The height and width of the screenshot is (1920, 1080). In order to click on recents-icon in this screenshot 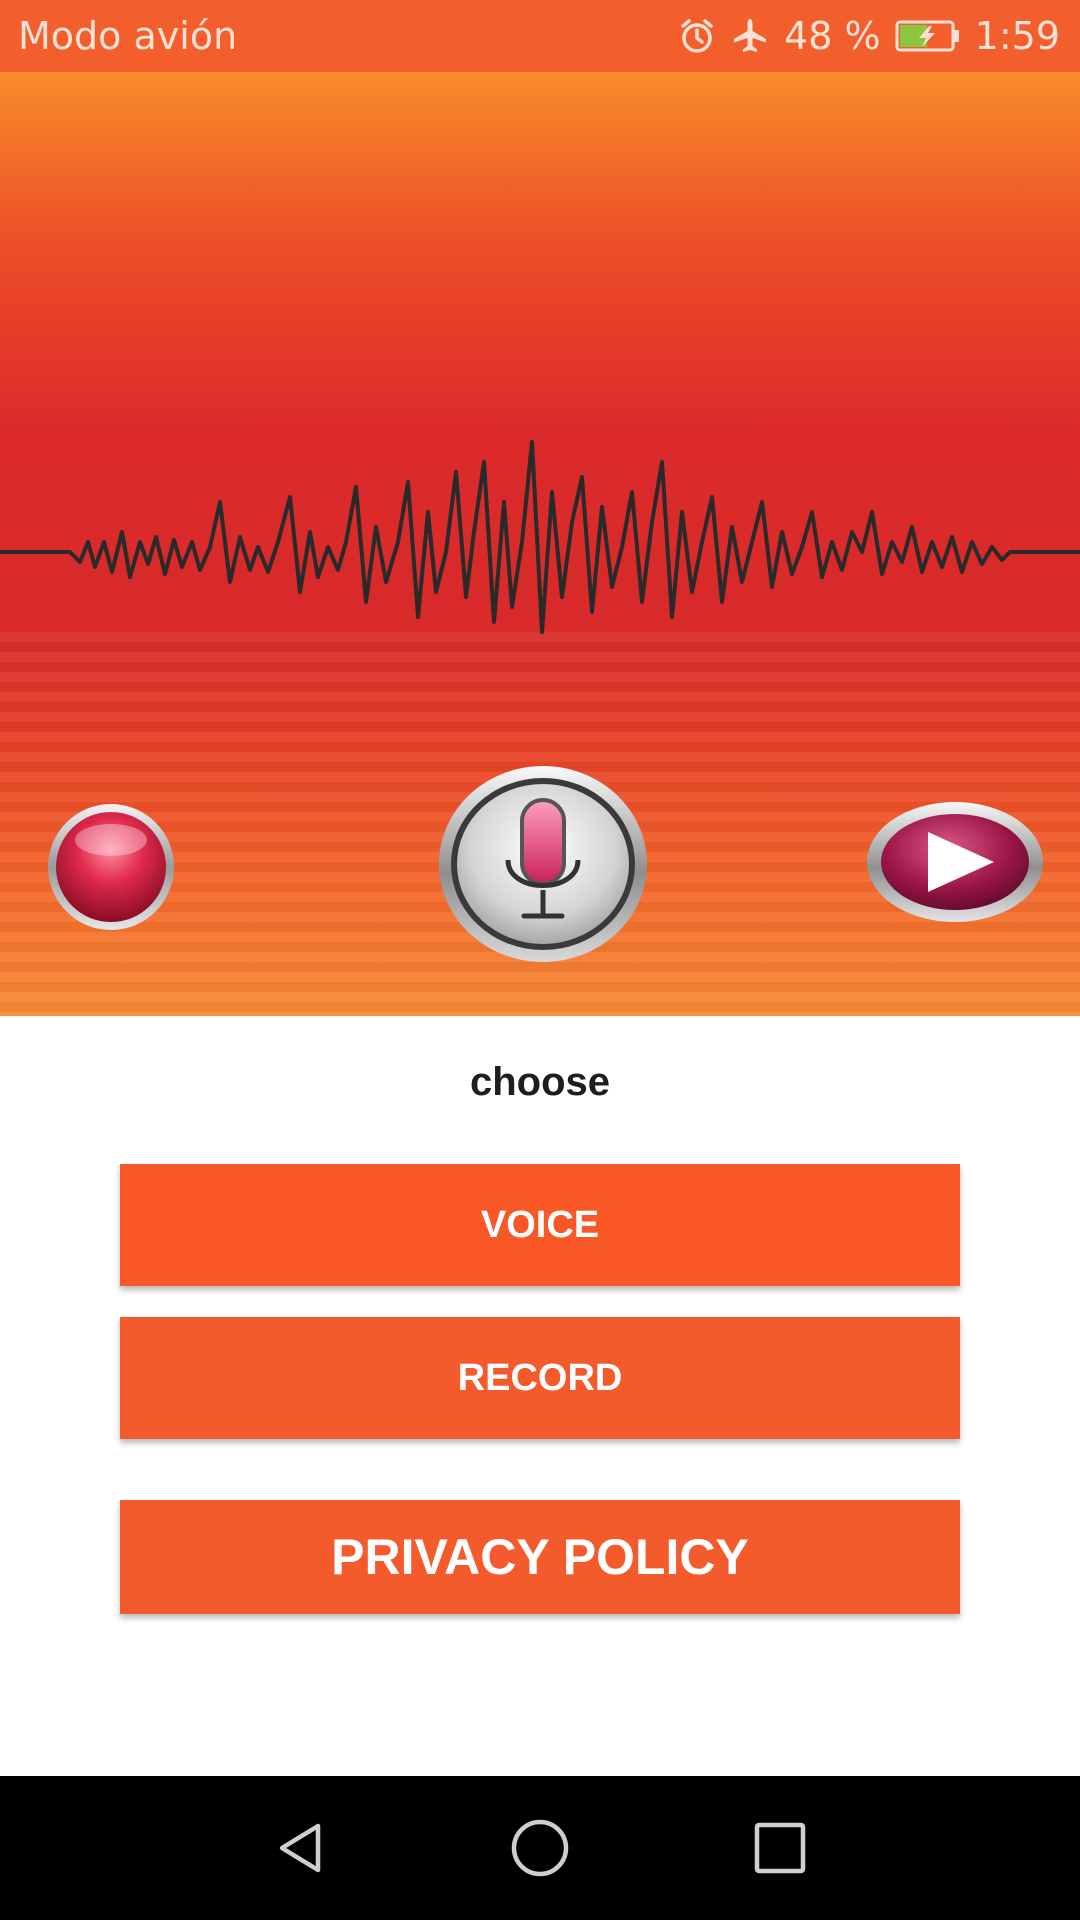, I will do `click(780, 1848)`.